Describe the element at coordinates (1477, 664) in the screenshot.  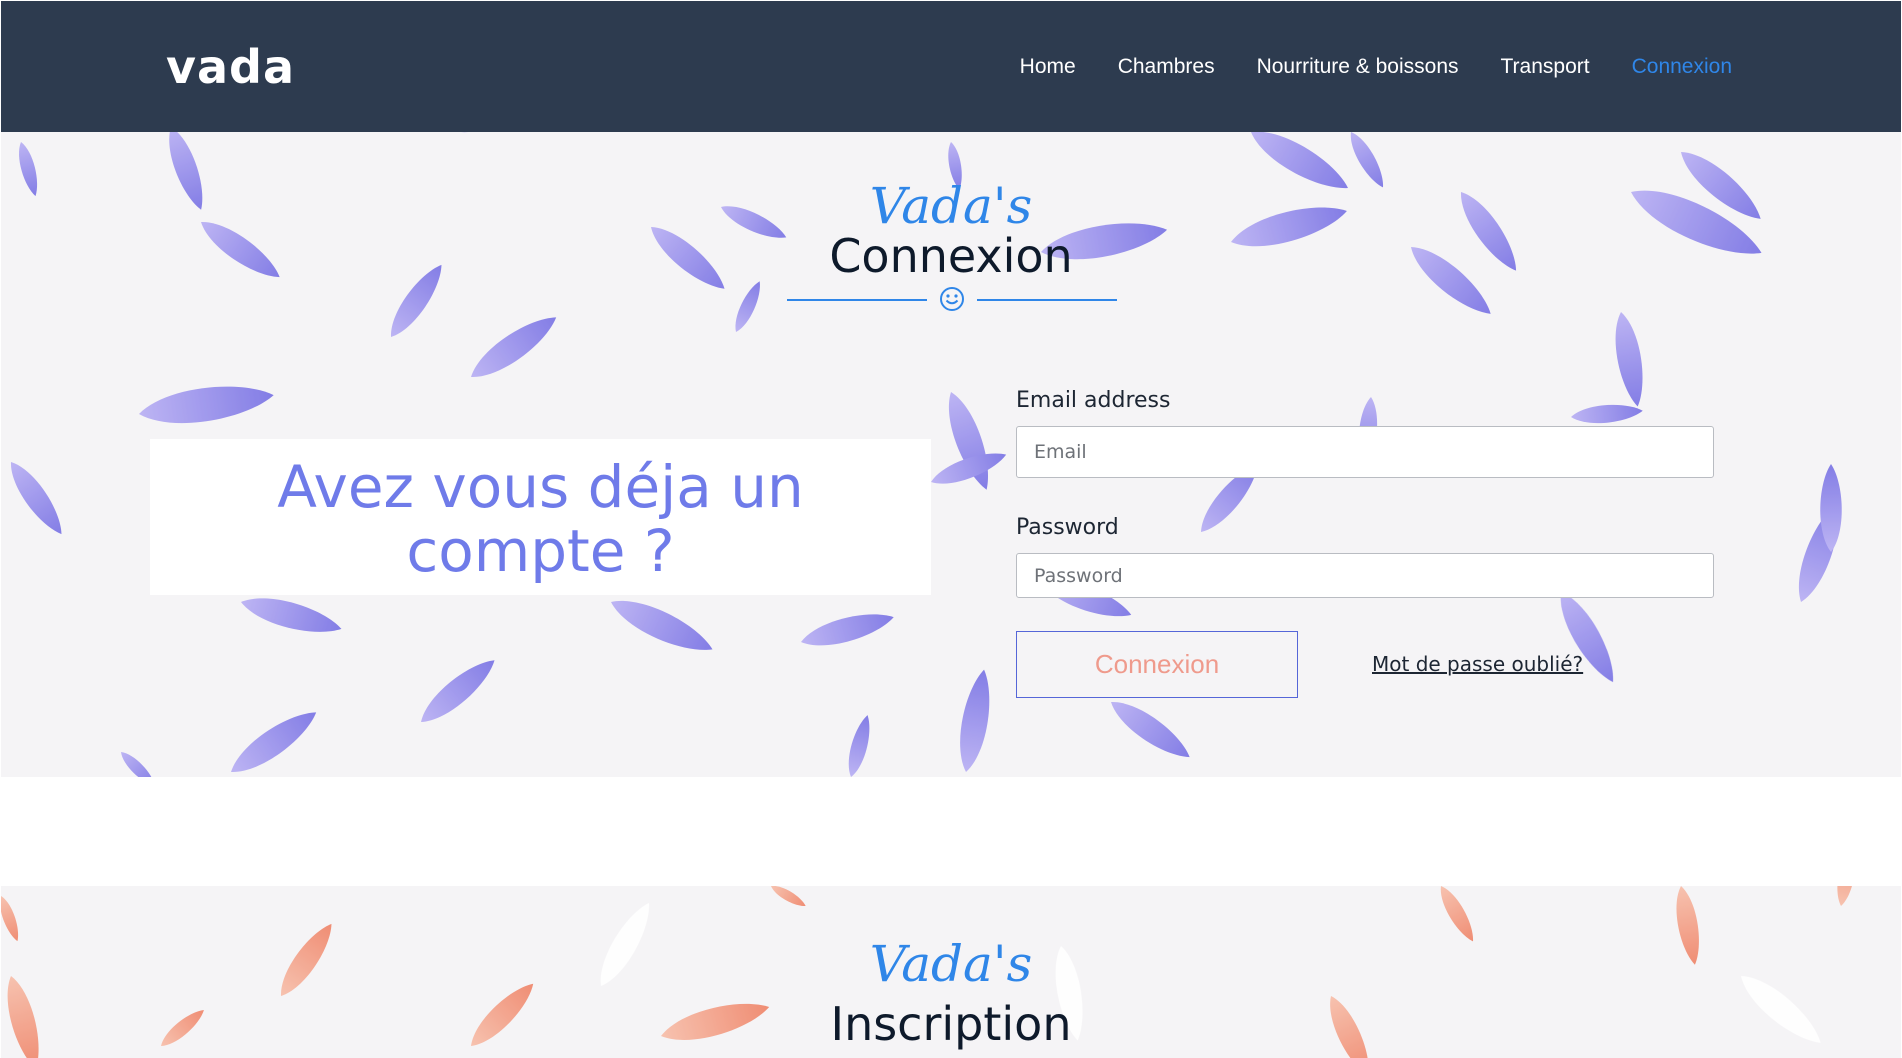
I see `forgot-password-link: Mot de passe oublié?` at that location.